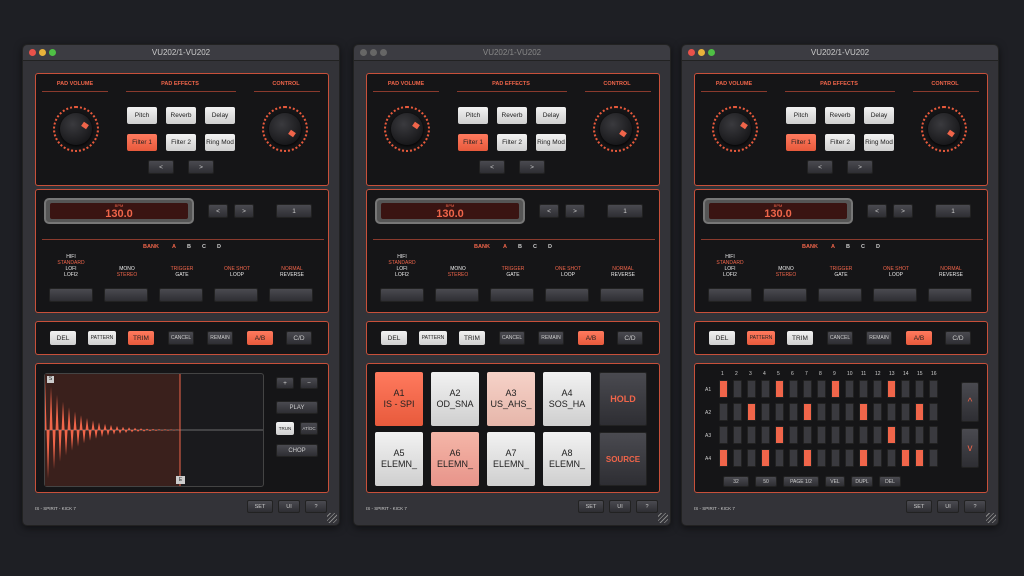 The image size is (1024, 576). I want to click on resize-handle, so click(663, 518).